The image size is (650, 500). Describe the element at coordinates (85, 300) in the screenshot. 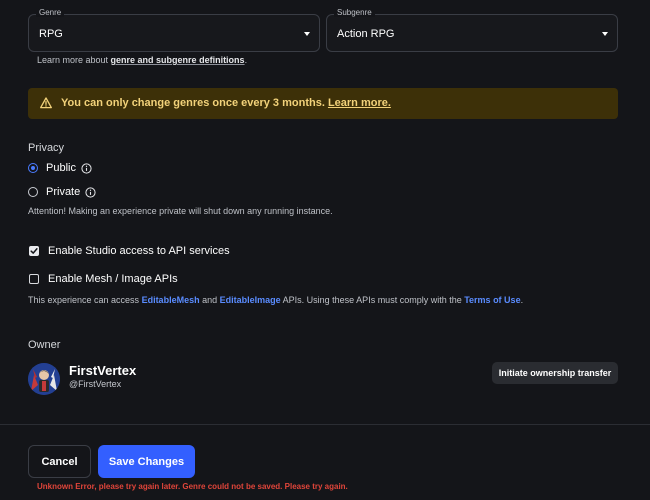

I see `api-note-prefix: This experience can access` at that location.